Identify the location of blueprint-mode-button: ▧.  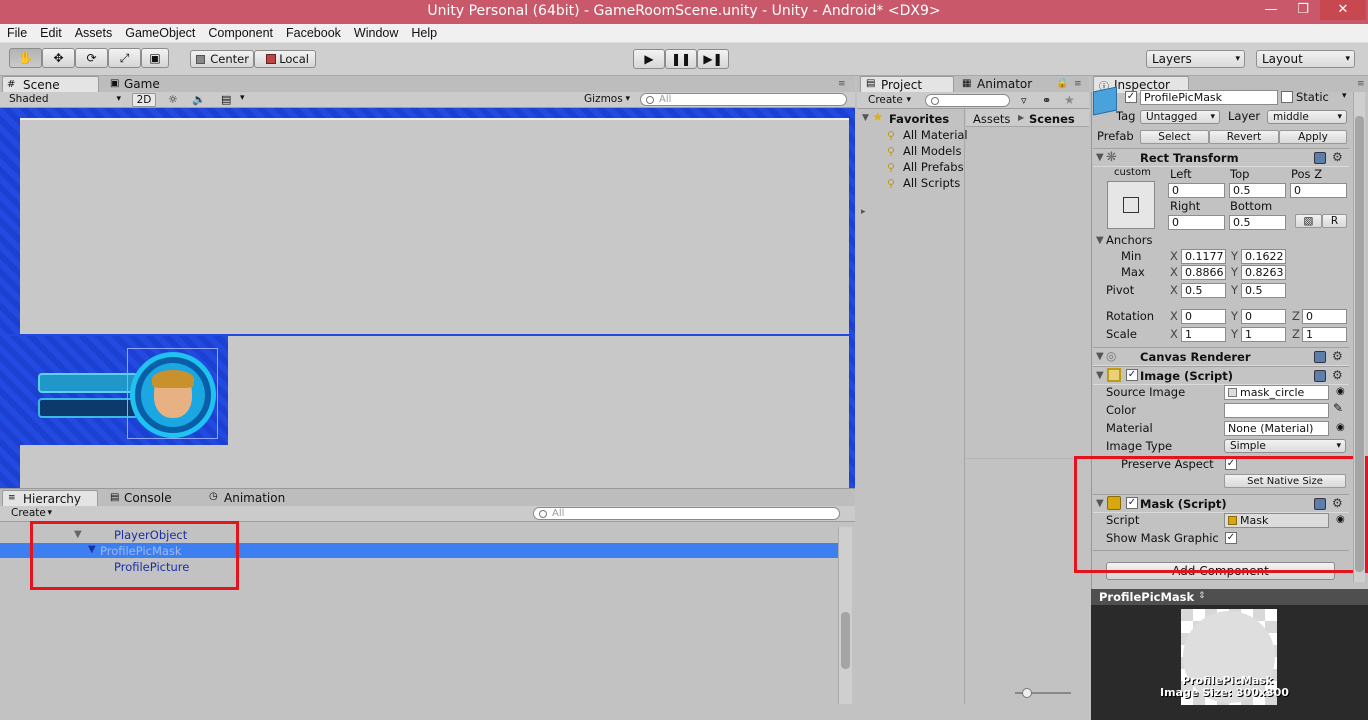
(1308, 221).